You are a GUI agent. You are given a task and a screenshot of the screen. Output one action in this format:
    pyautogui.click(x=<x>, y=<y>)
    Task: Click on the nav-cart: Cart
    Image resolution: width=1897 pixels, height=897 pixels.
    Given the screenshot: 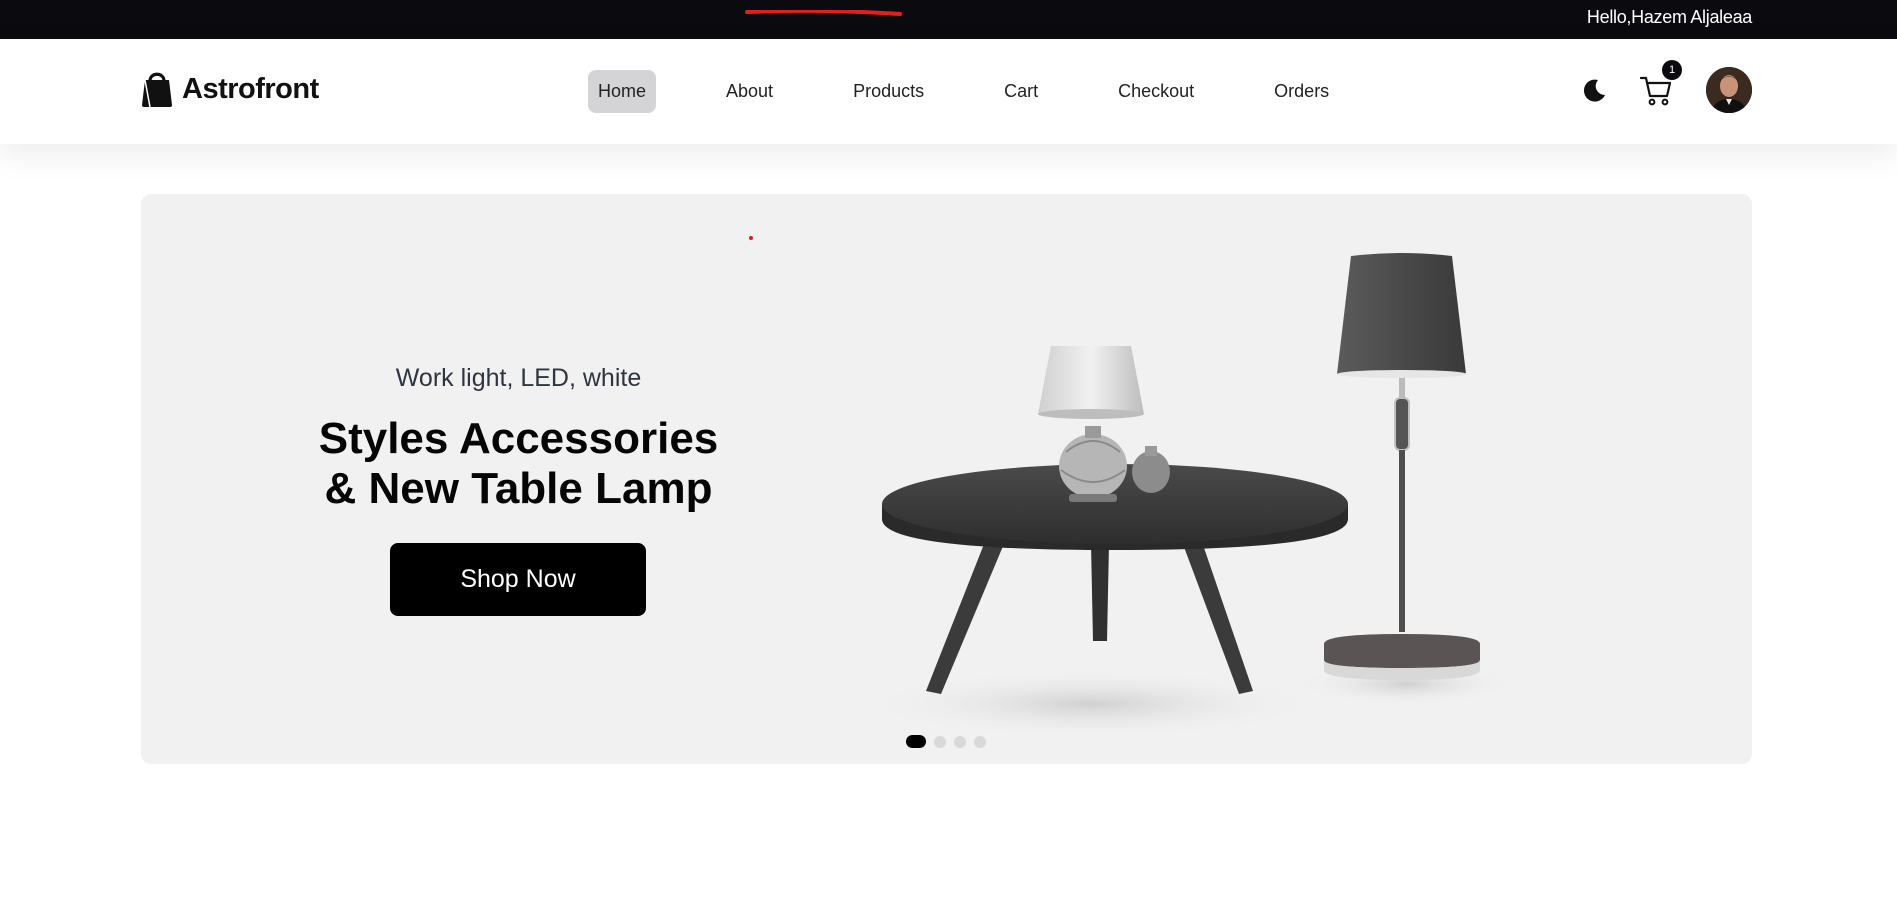 What is the action you would take?
    pyautogui.click(x=1021, y=91)
    